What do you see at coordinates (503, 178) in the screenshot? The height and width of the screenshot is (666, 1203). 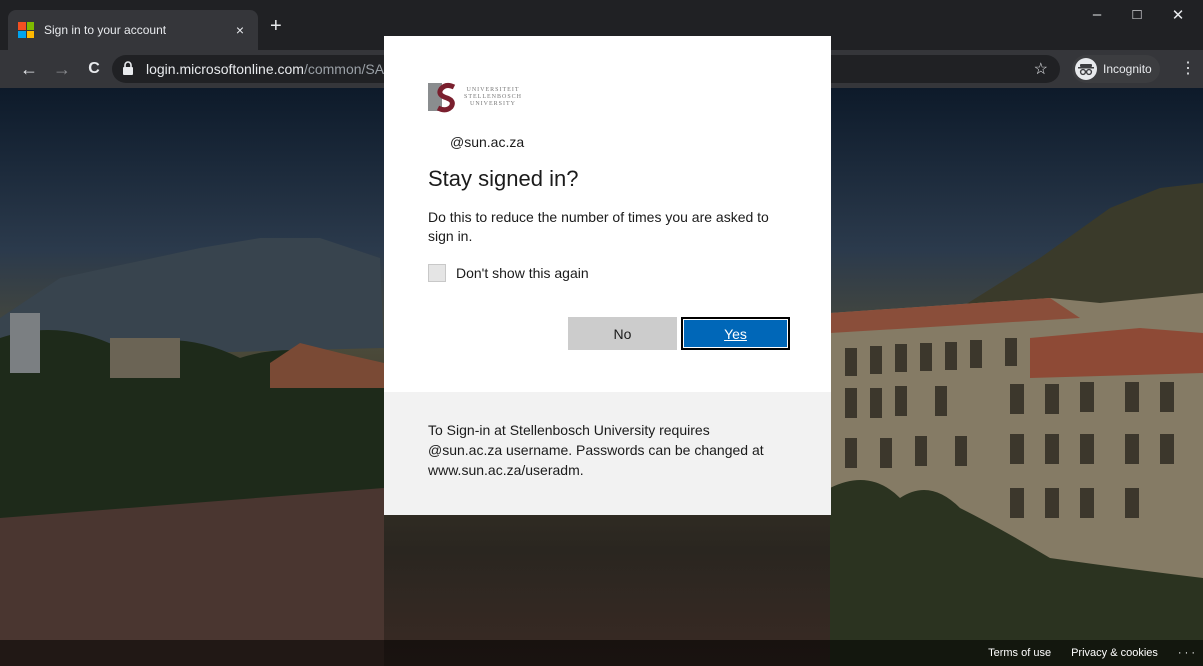 I see `page-title: Stay signed in?` at bounding box center [503, 178].